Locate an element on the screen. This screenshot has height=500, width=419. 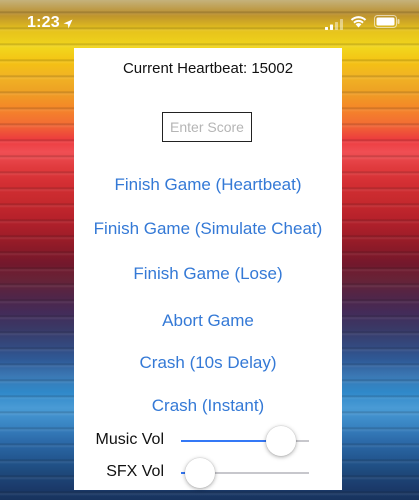
music-volume-row: Music Vol is located at coordinates (208, 440).